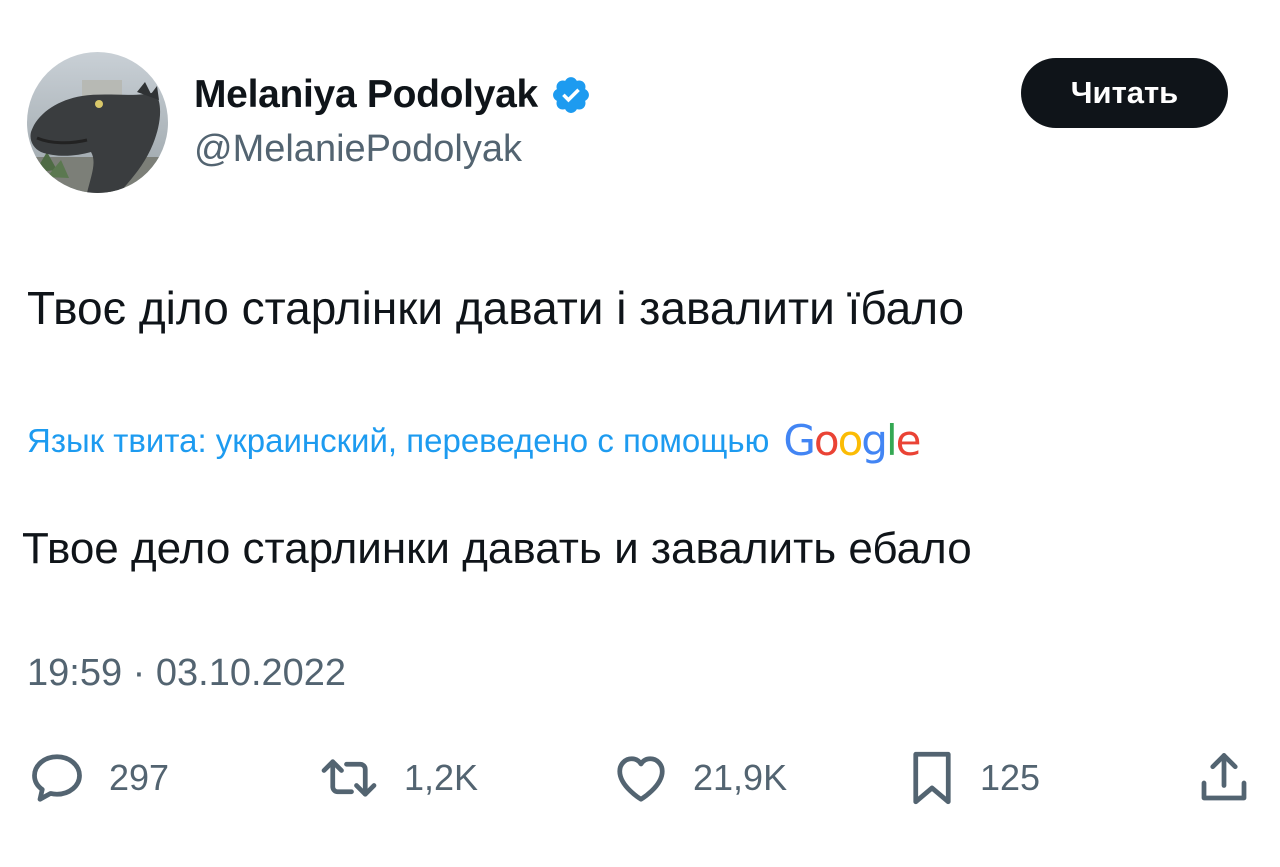 The image size is (1280, 867). I want to click on heart-icon, so click(641, 778).